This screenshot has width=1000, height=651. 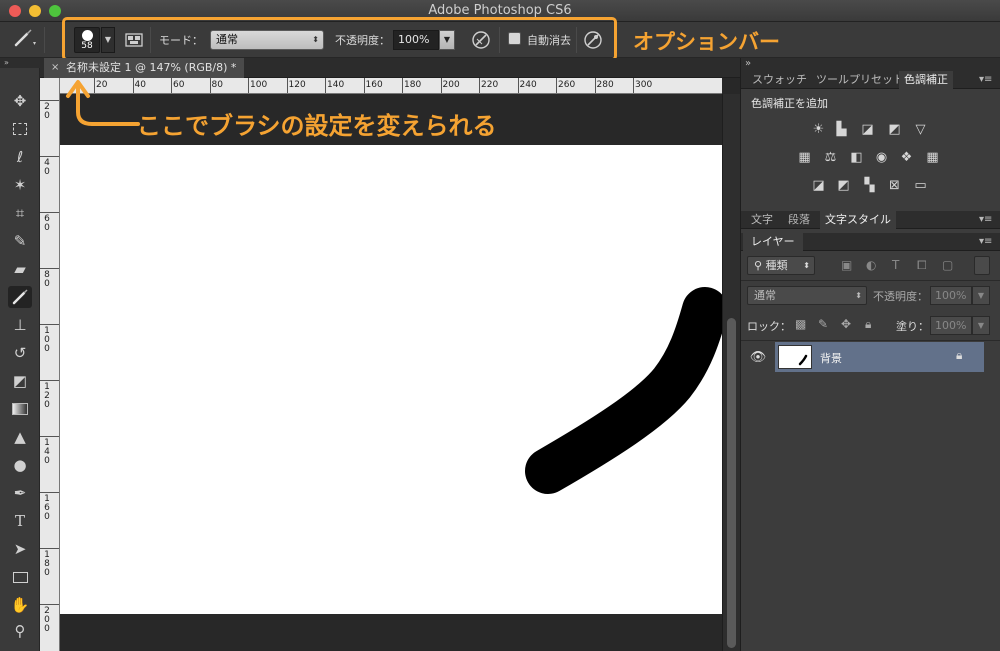 I want to click on gradient-map-icon: ▭, so click(x=920, y=185).